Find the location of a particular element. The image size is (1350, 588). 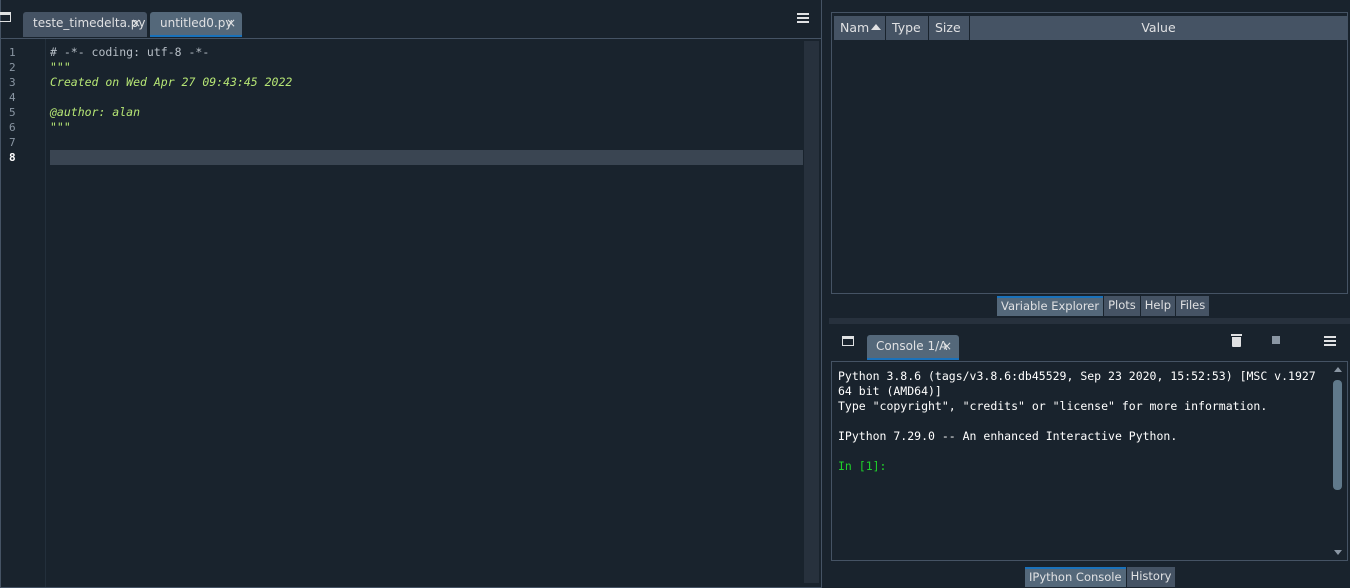

column-header-name: Nam is located at coordinates (860, 28).